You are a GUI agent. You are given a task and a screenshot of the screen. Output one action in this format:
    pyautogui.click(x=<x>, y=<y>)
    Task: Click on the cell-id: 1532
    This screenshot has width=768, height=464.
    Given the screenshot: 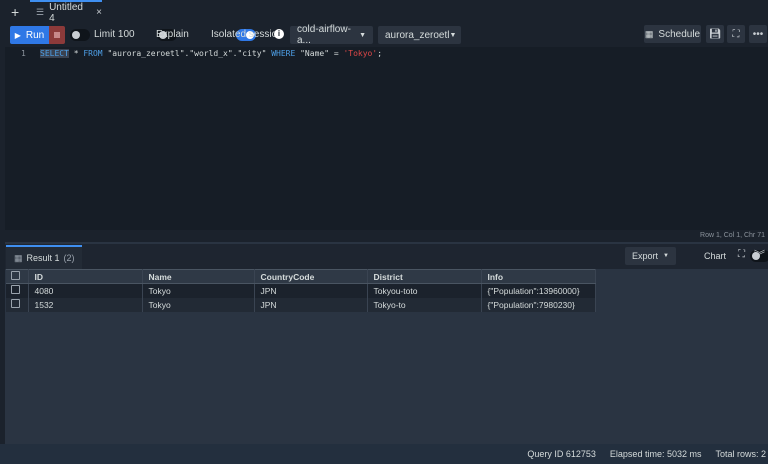 What is the action you would take?
    pyautogui.click(x=85, y=304)
    